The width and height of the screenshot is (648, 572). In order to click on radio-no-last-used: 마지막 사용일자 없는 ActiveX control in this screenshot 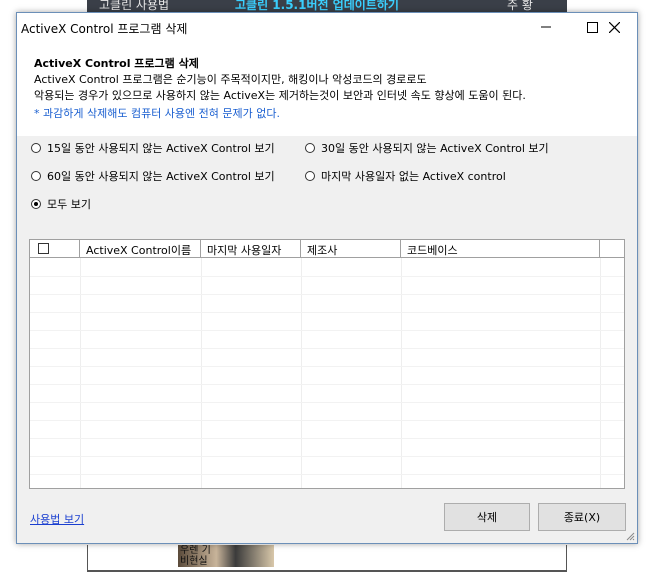, I will do `click(405, 176)`.